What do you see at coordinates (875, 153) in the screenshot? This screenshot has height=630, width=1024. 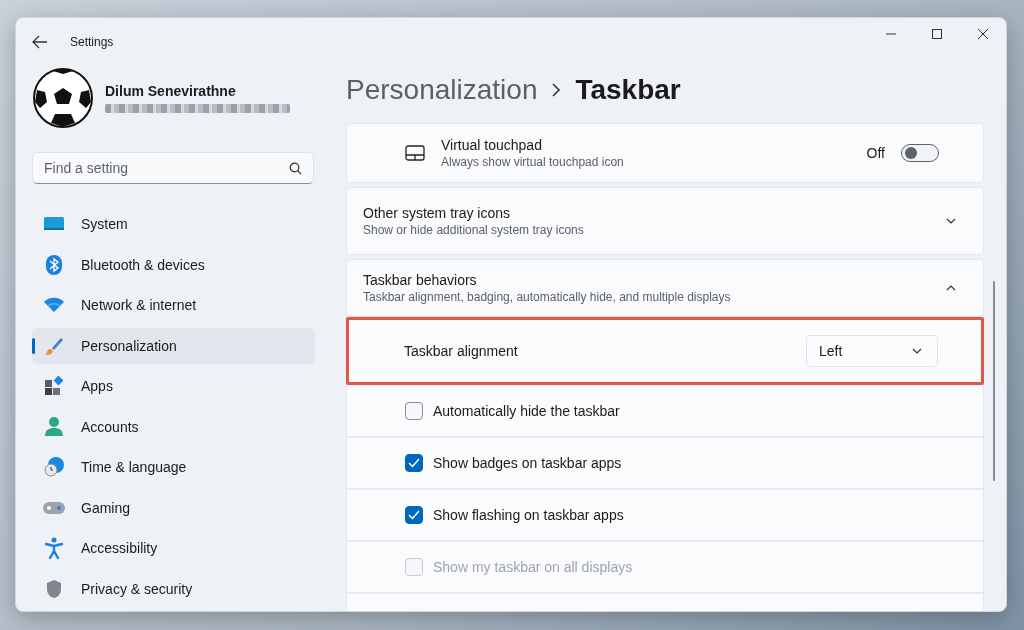 I see `toggle-state-label: Off` at bounding box center [875, 153].